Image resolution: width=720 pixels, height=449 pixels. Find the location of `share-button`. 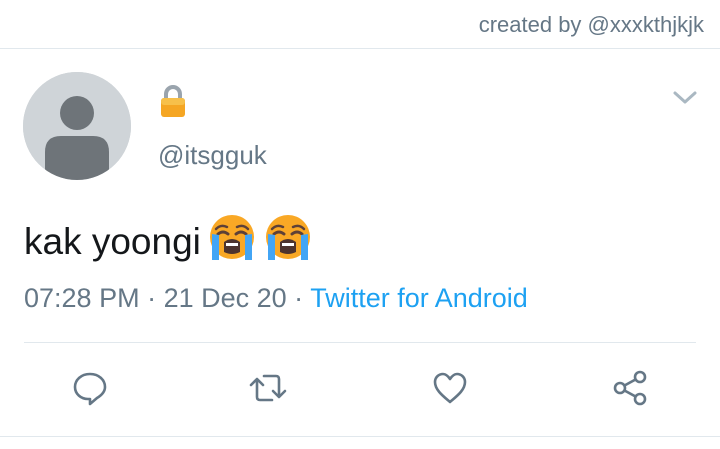

share-button is located at coordinates (630, 388).